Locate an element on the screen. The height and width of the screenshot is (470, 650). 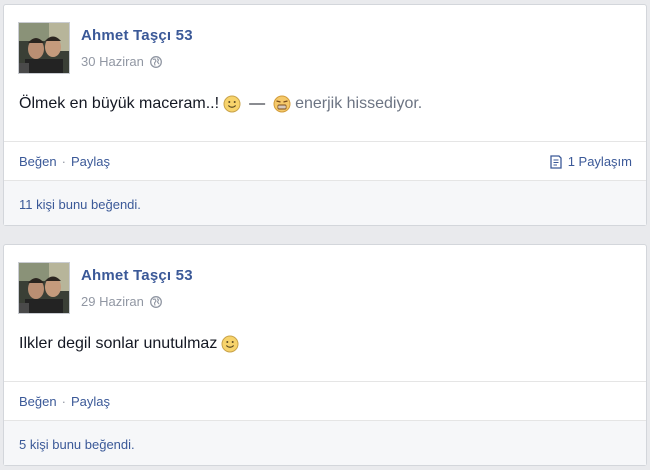
feeling-text: enerjik hissediyor. is located at coordinates (358, 104).